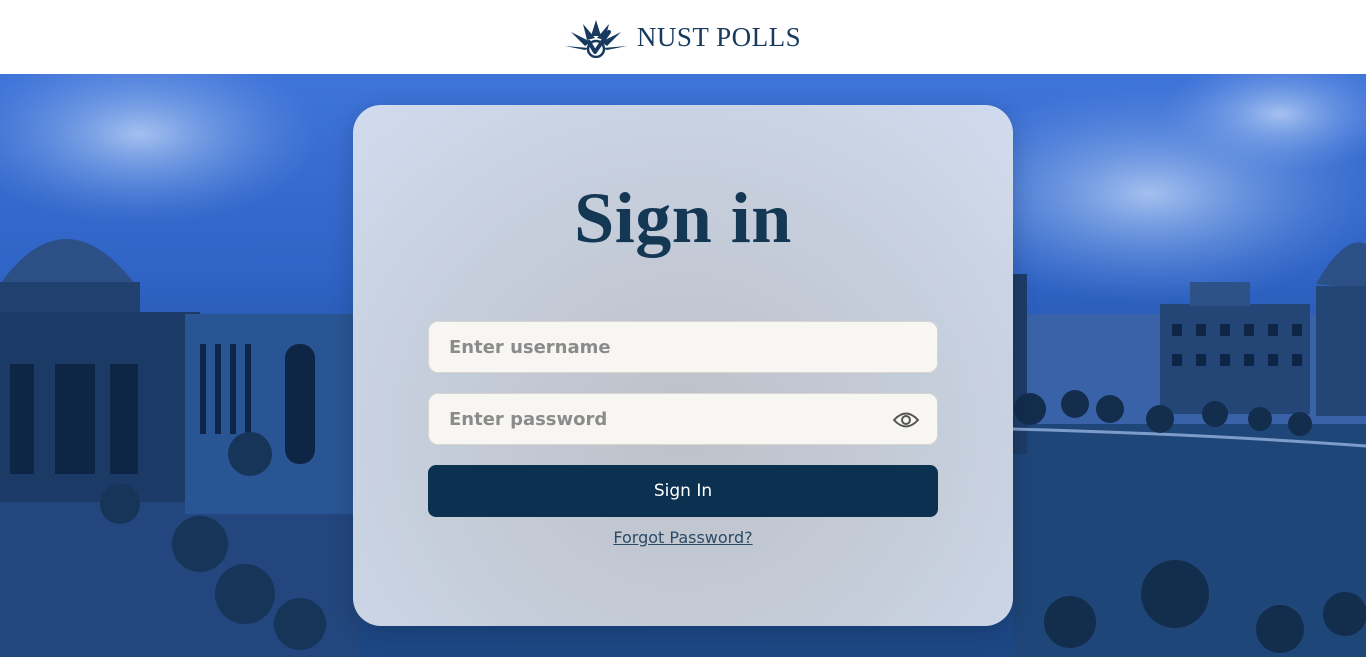 The image size is (1366, 657). I want to click on signin-button: Sign In, so click(683, 491).